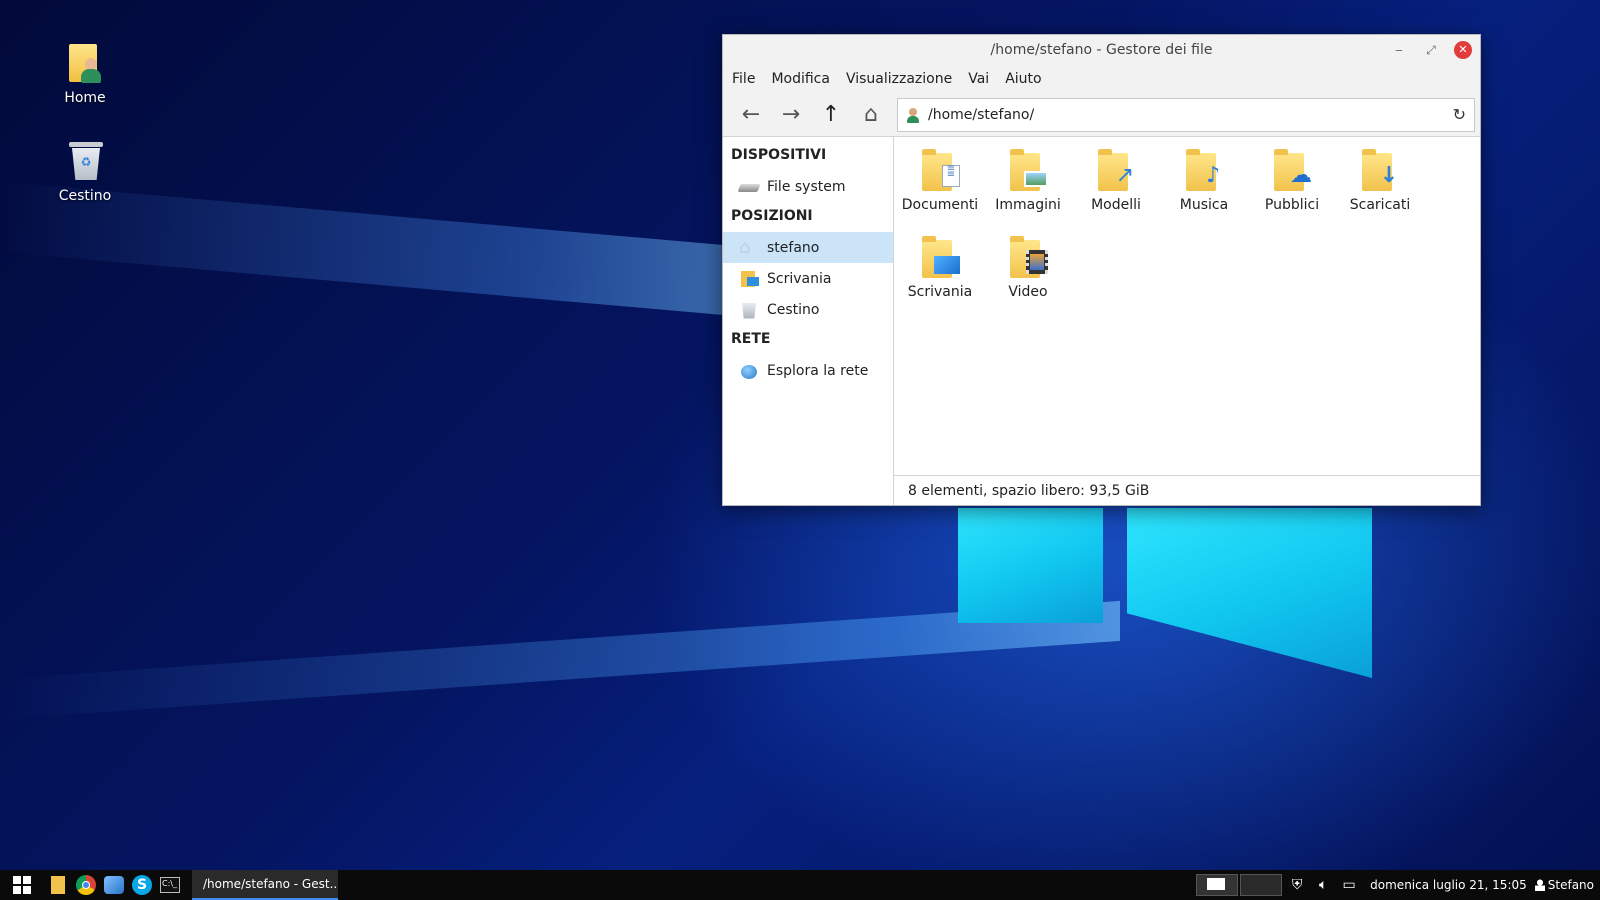  I want to click on mail-icon, so click(114, 885).